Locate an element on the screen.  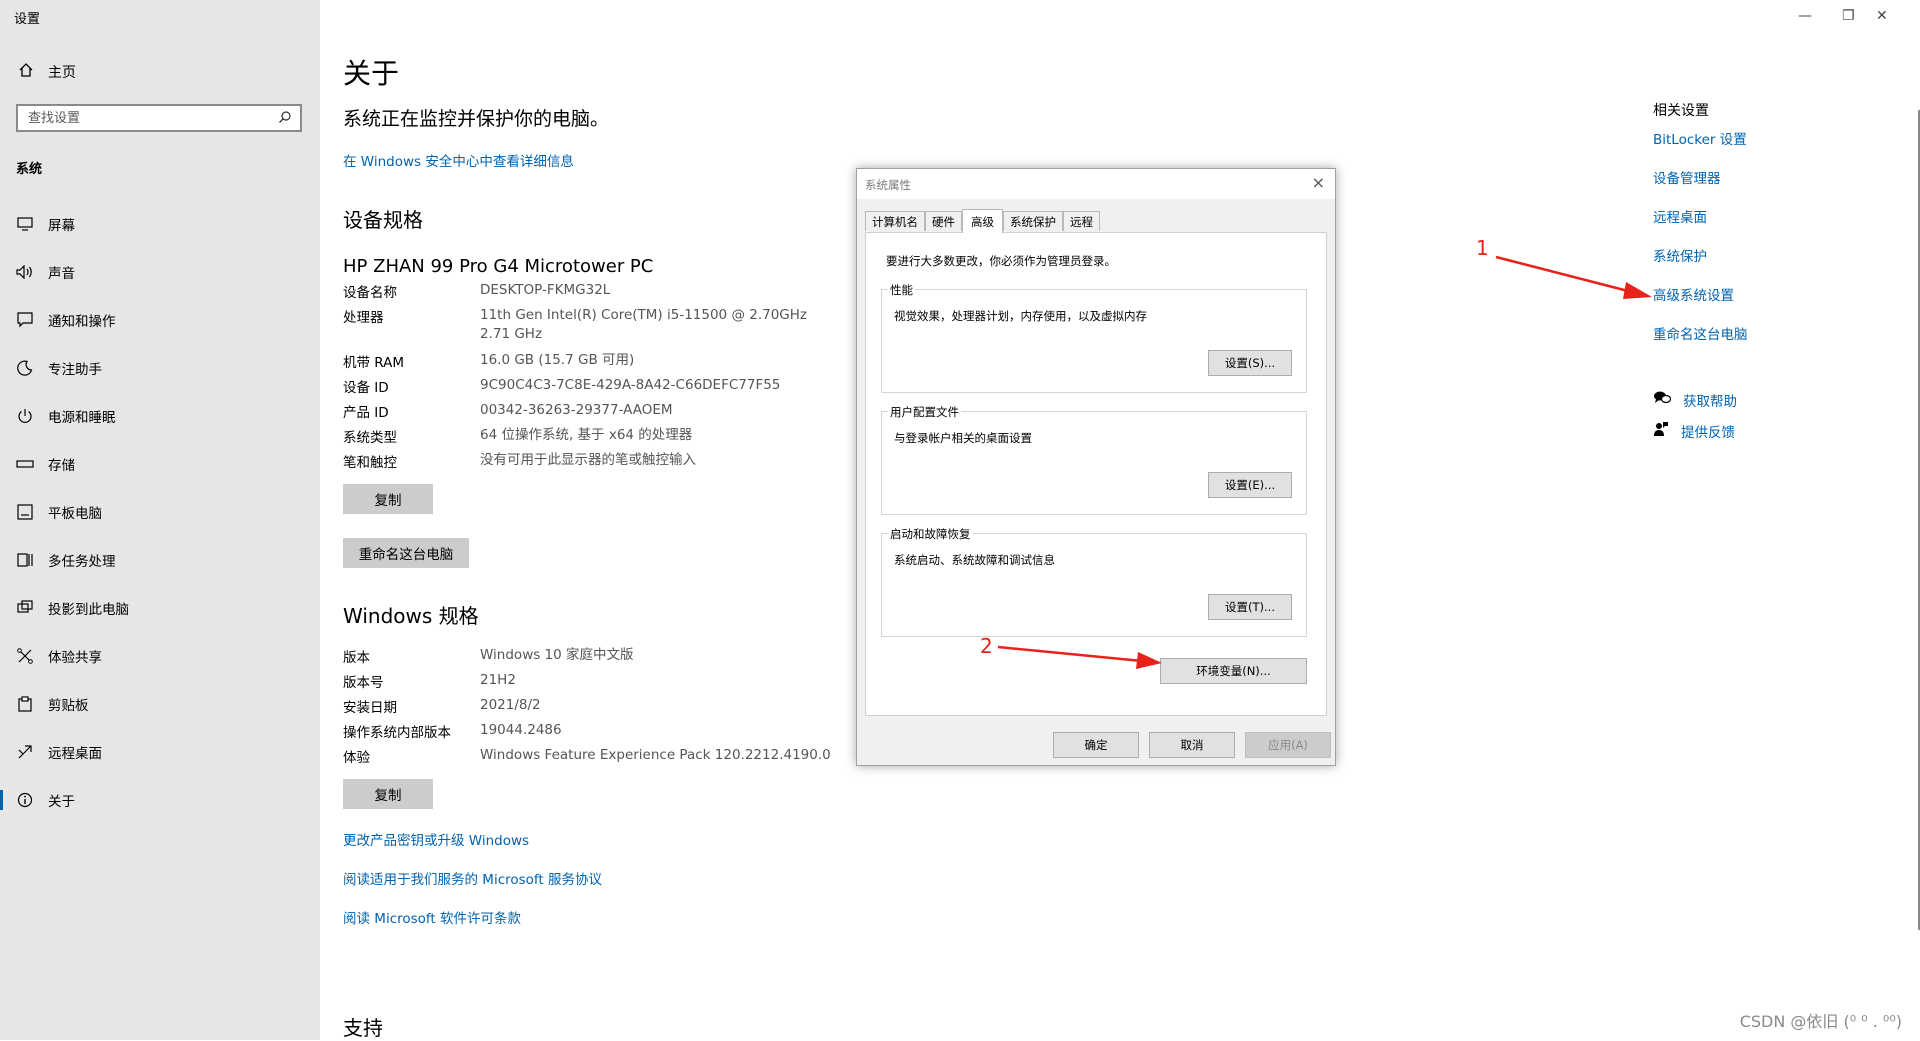
tab-hardware: 硬件 is located at coordinates (943, 221).